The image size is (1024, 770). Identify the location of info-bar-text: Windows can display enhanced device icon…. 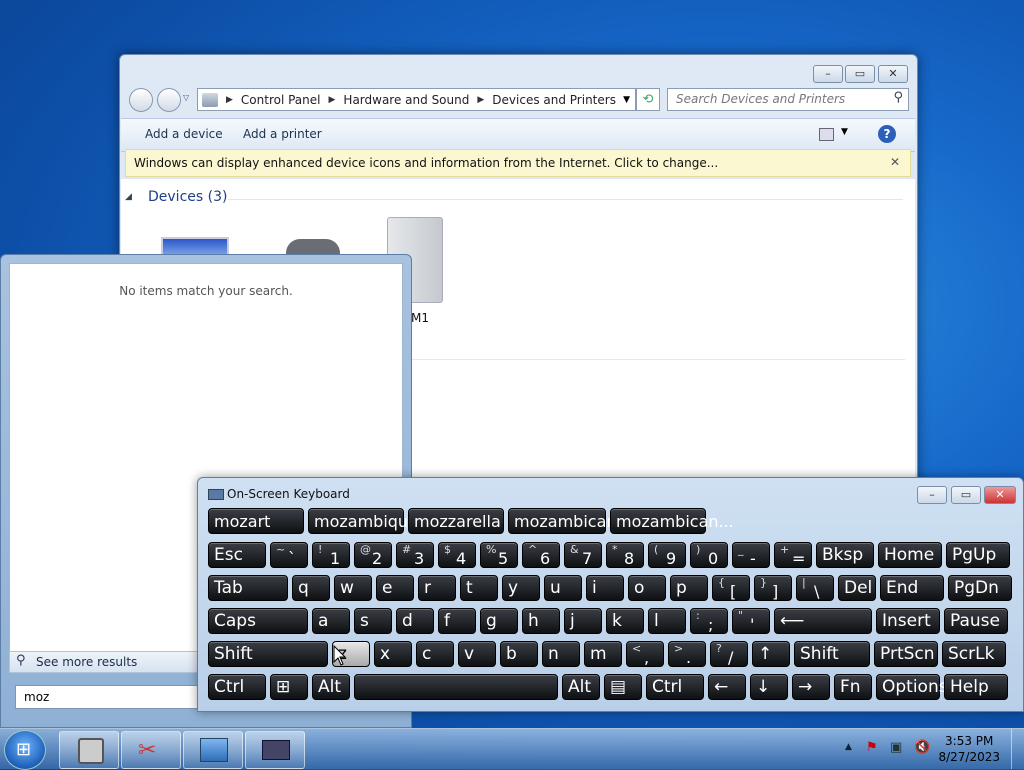
(426, 163).